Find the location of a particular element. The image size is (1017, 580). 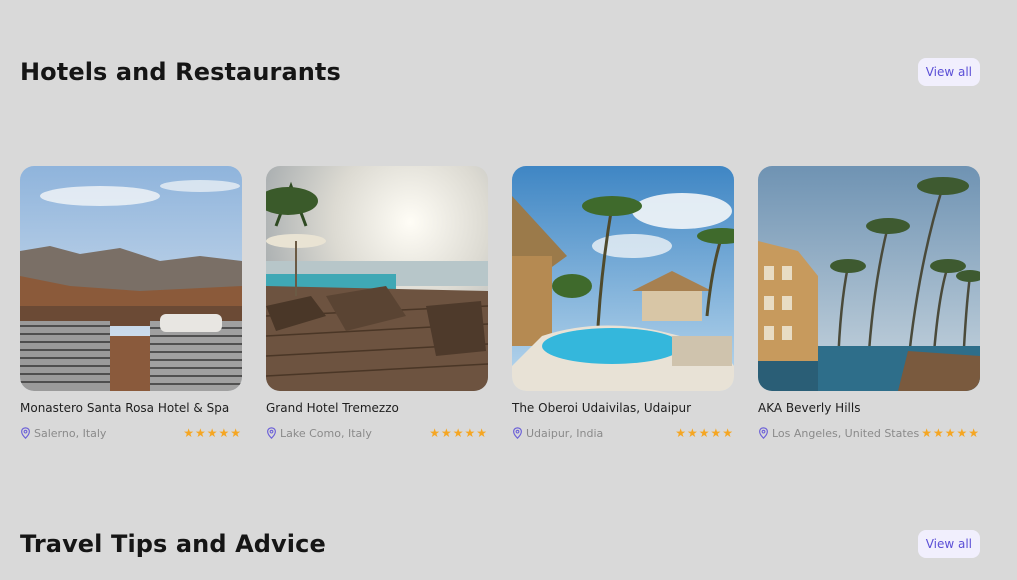

view-all-travel-tips-button: View all is located at coordinates (948, 544).